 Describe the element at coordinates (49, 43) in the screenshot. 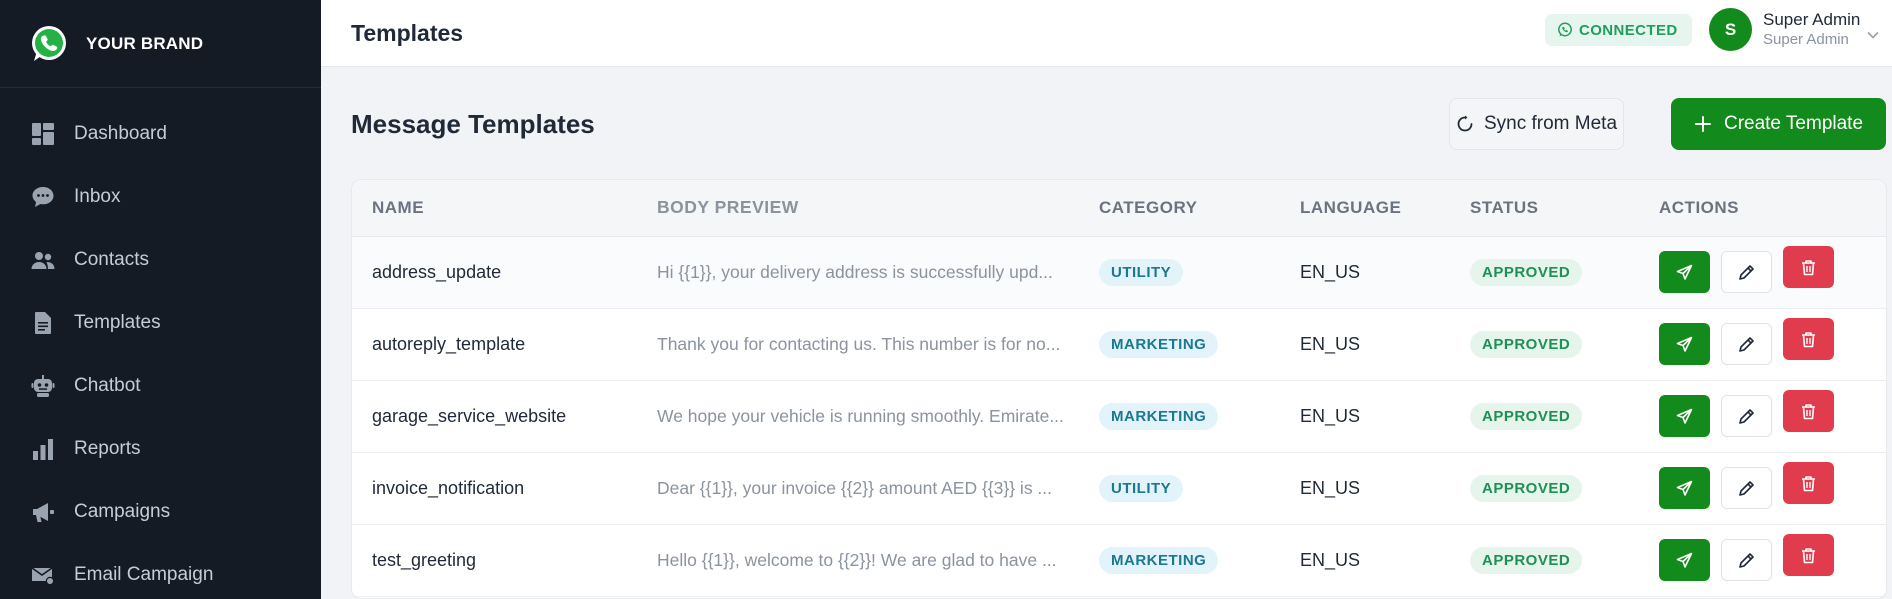

I see `whatsapp-logo-icon` at that location.